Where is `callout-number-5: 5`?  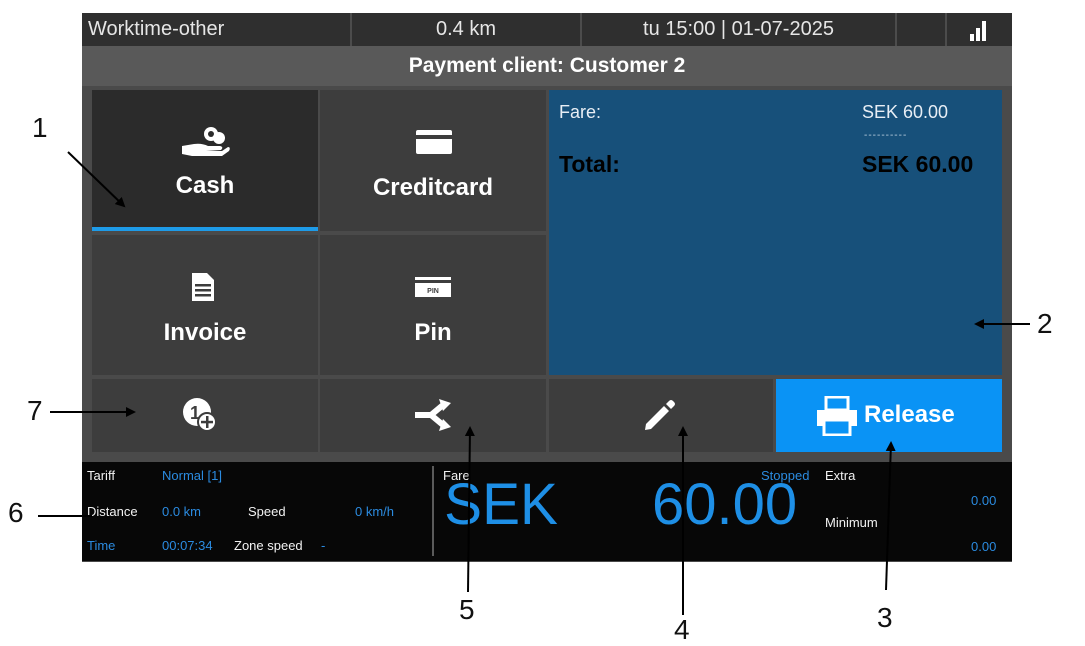
callout-number-5: 5 is located at coordinates (467, 609).